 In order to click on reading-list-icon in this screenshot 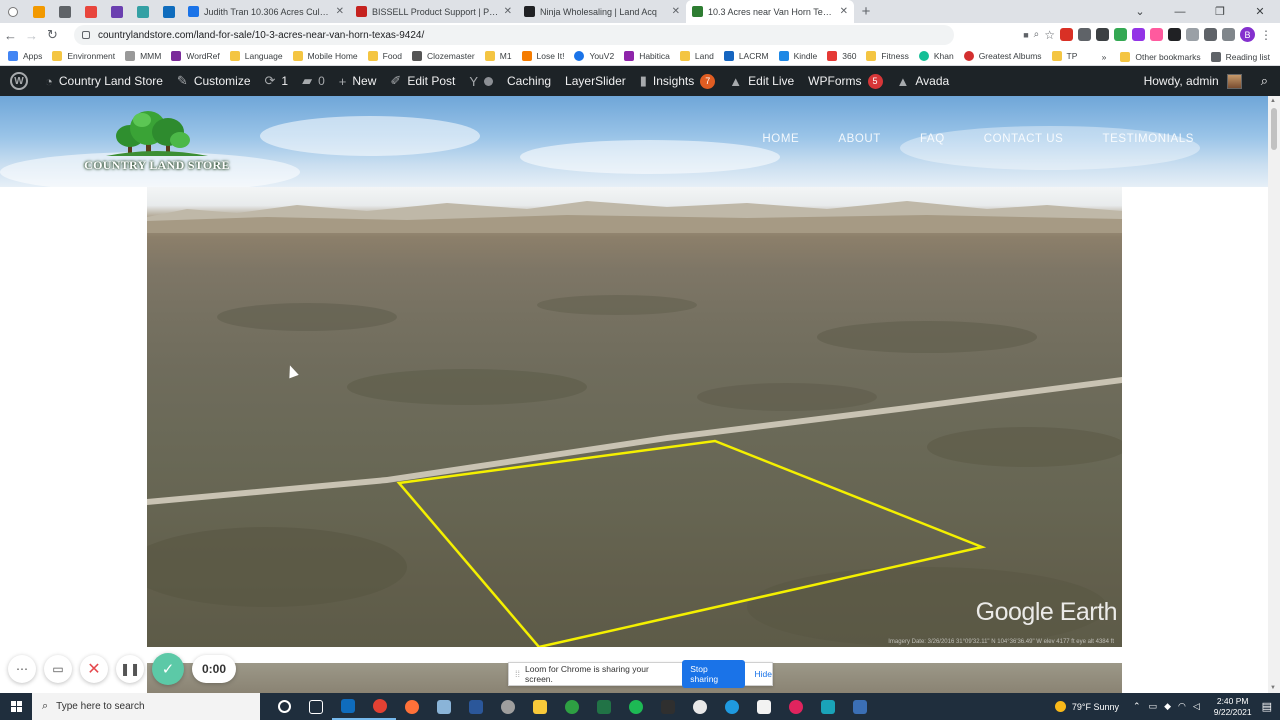, I will do `click(1228, 34)`.